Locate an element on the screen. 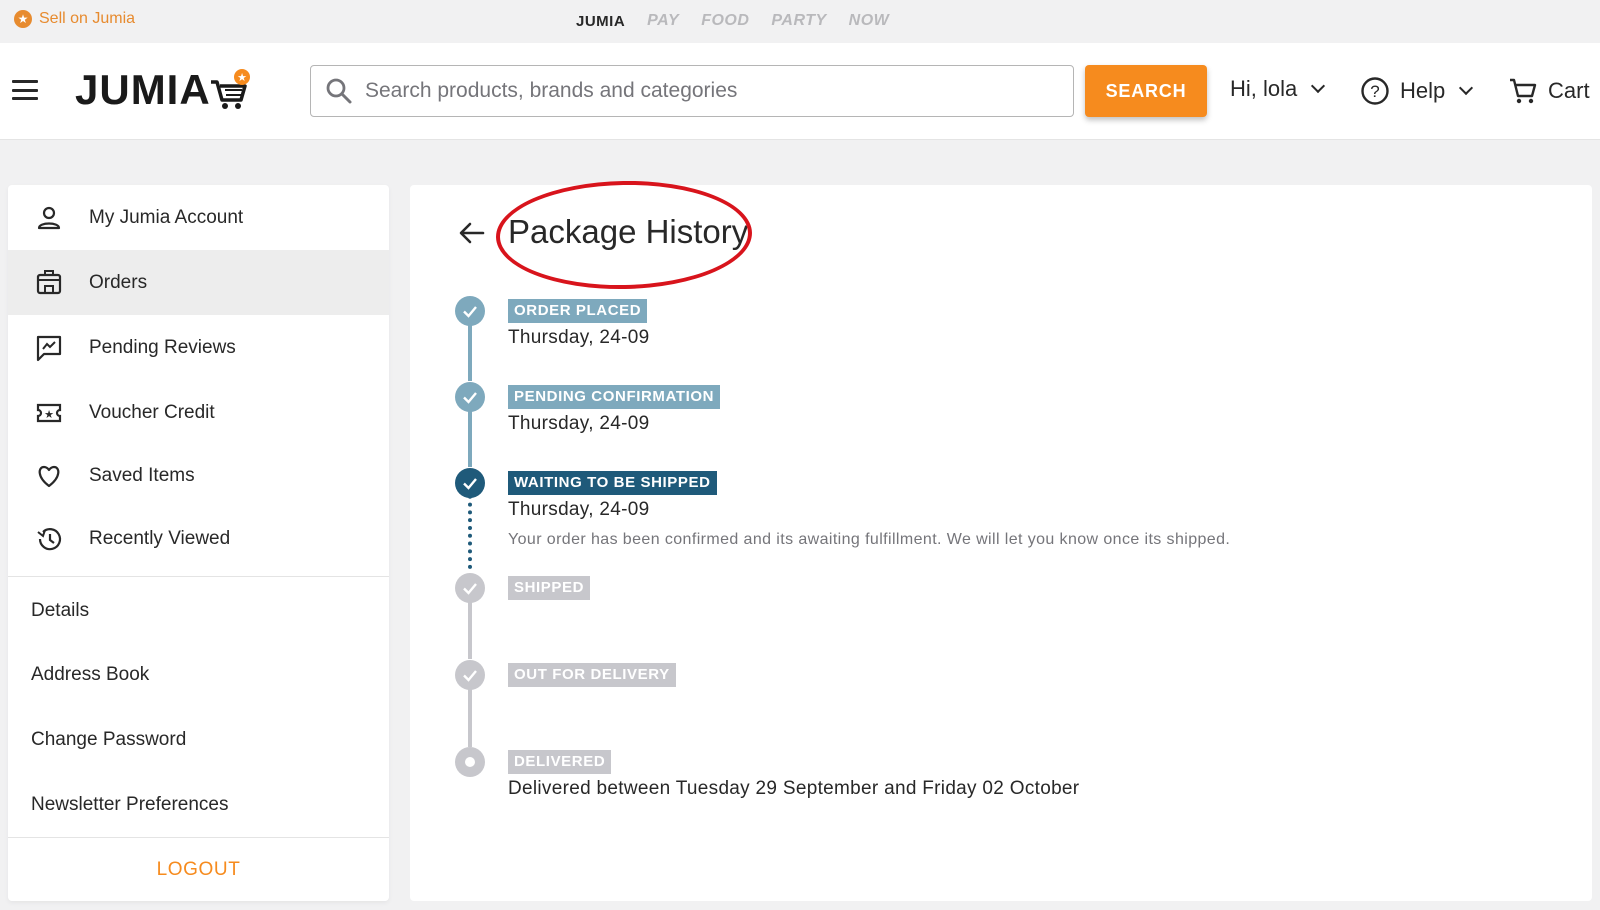 The image size is (1600, 910). sidebar-item-label: Voucher Credit is located at coordinates (152, 412).